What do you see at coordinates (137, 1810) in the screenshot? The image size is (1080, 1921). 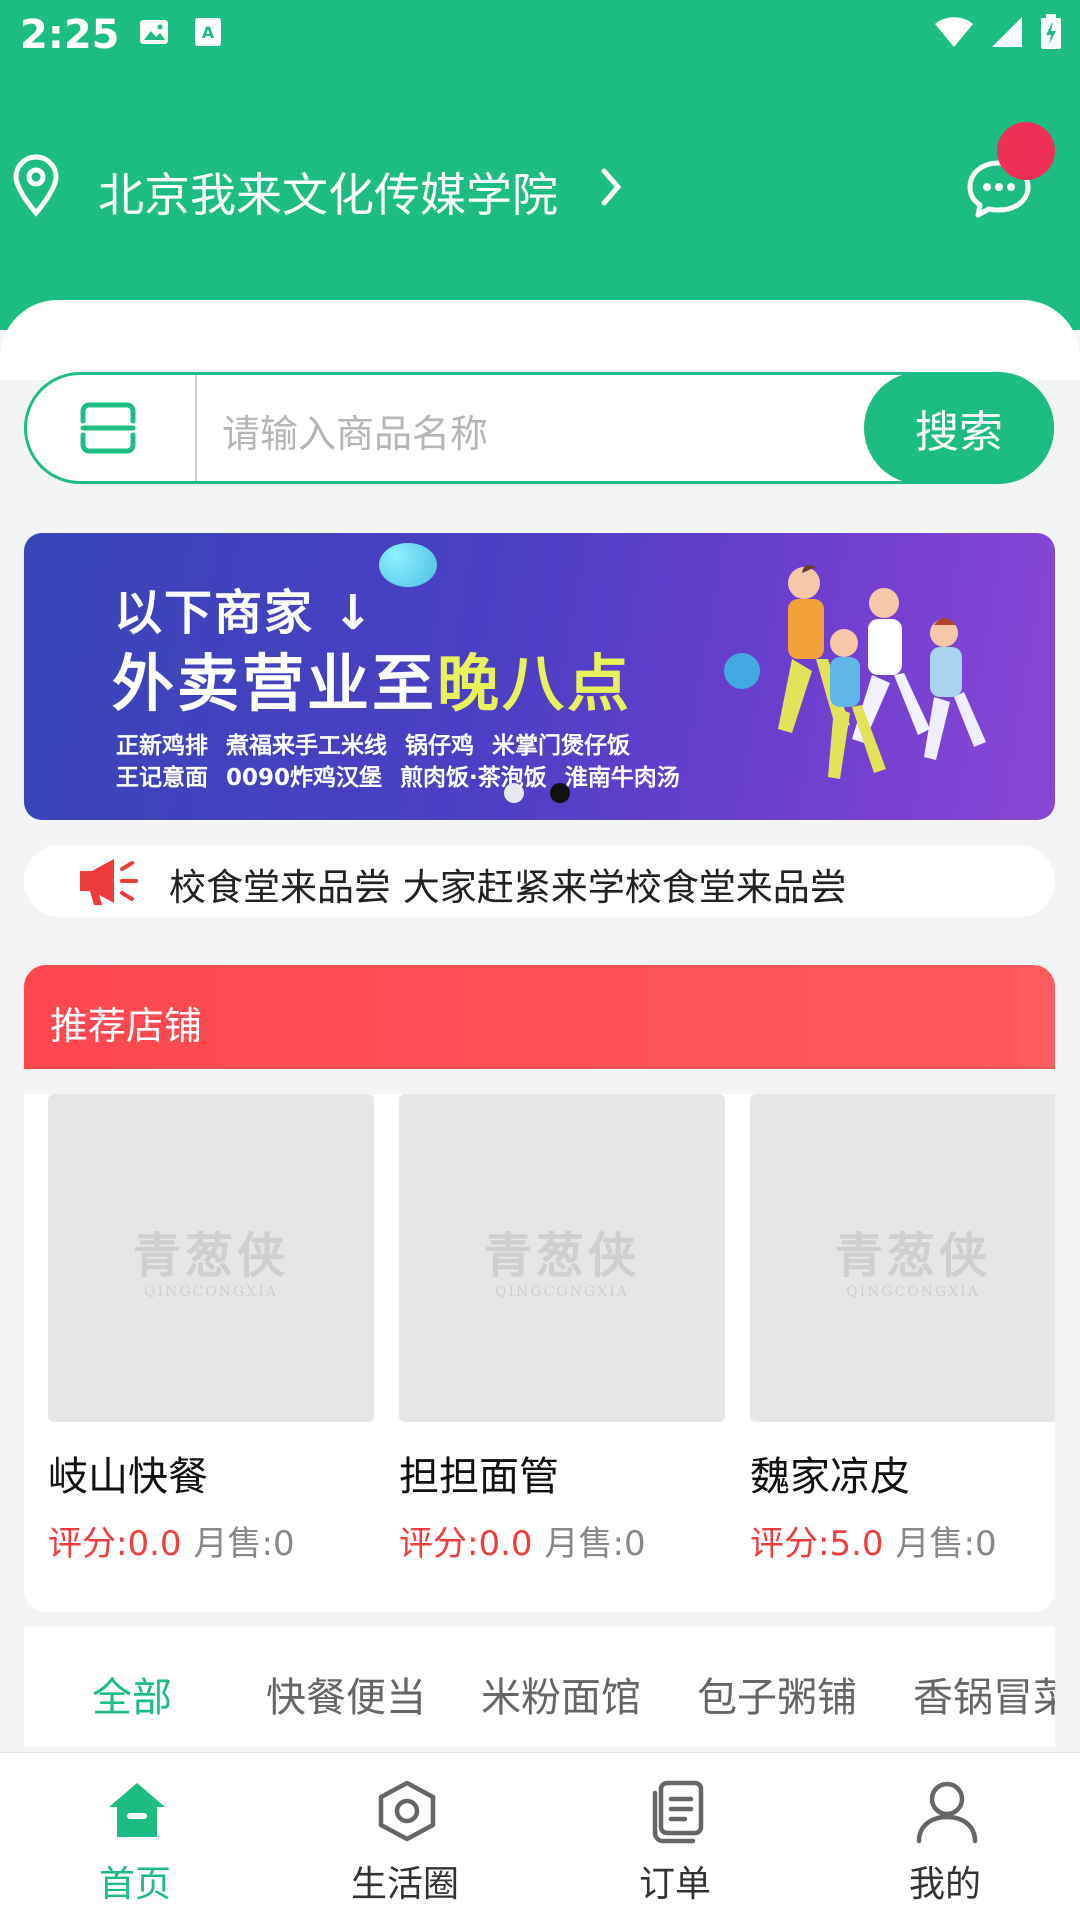 I see `home-icon` at bounding box center [137, 1810].